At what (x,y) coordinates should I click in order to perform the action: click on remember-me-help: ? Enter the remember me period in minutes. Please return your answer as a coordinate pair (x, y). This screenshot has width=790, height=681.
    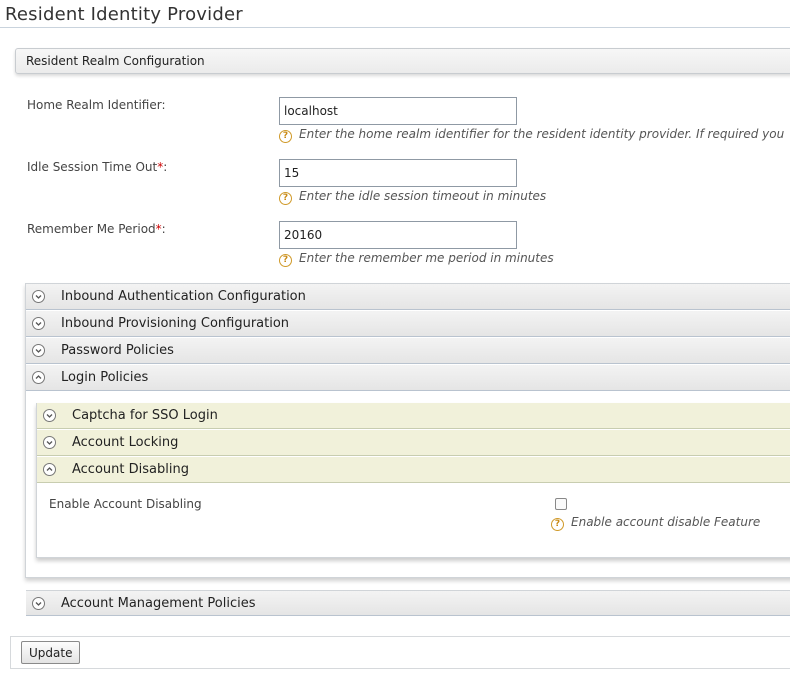
    Looking at the image, I should click on (416, 259).